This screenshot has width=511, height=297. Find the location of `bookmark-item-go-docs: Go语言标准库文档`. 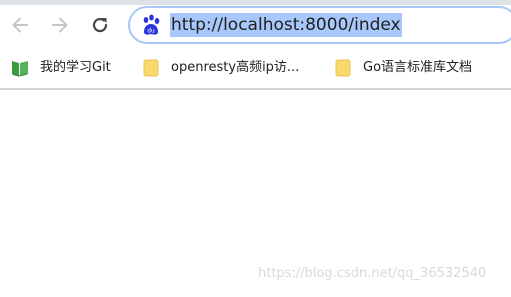

bookmark-item-go-docs: Go语言标准库文档 is located at coordinates (403, 68).